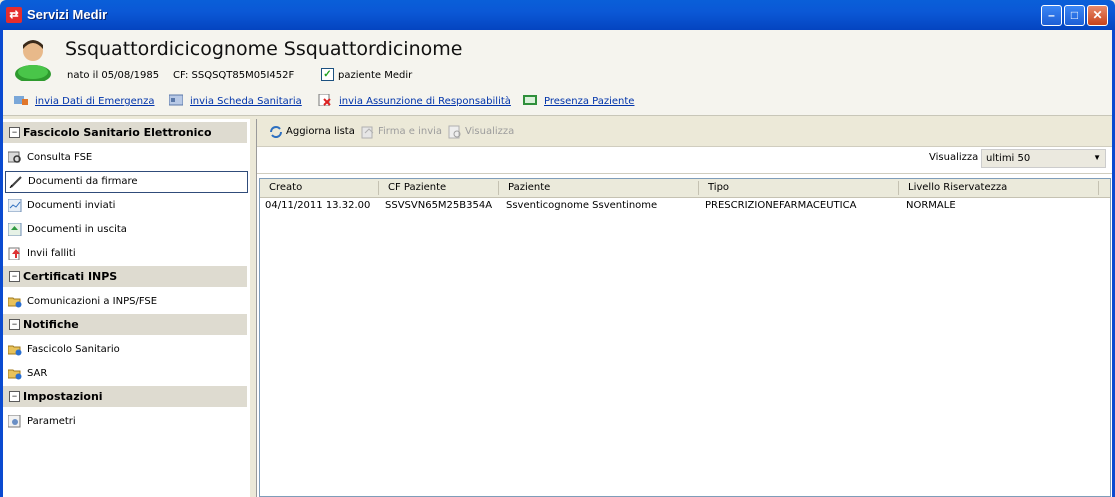 Image resolution: width=1115 pixels, height=497 pixels. I want to click on patient-birth-date: nato il 05/08/1985, so click(113, 75).